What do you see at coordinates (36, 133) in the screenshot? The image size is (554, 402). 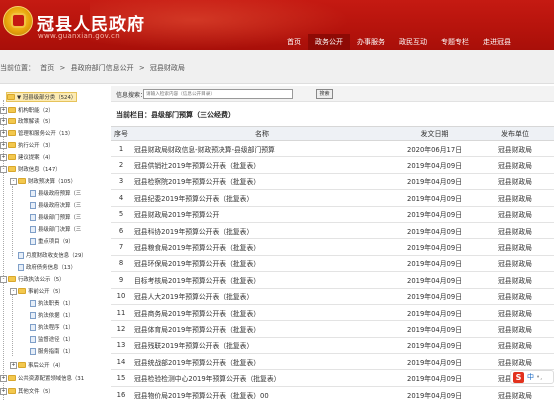 I see `tree-item-management: + 管理和服务公开（13）` at bounding box center [36, 133].